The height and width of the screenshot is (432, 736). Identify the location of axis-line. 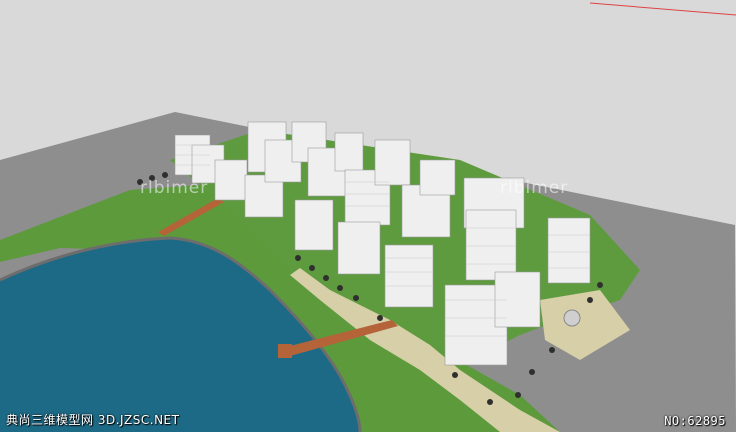
(662, 9).